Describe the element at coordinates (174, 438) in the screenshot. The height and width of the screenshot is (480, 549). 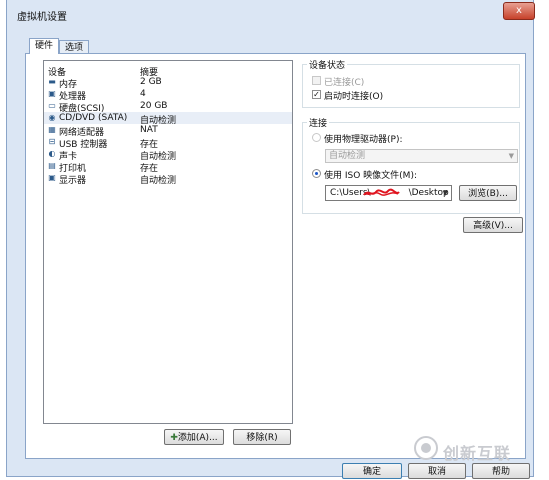
I see `add-hardware-icon: ✚` at that location.